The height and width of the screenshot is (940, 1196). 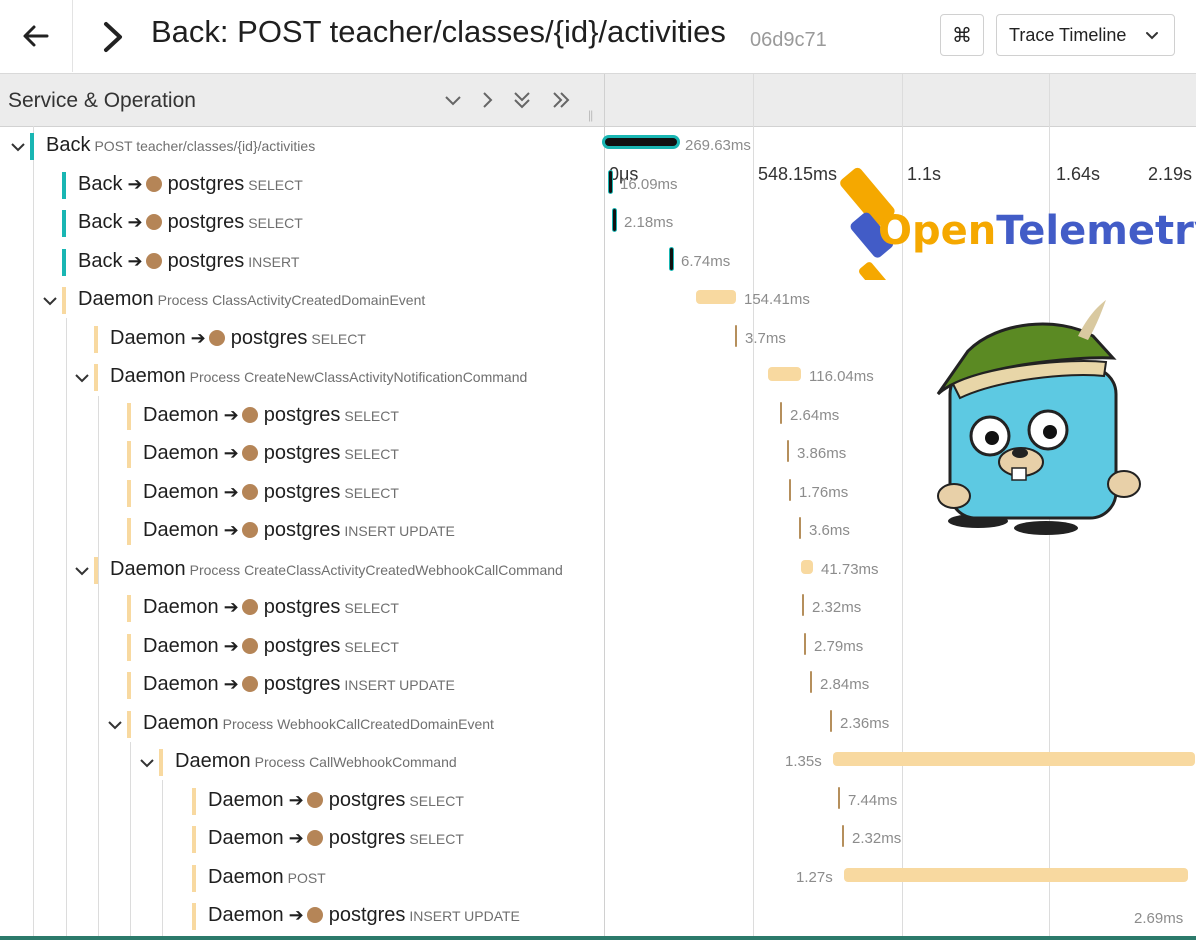 I want to click on span-row: Daemon POST, so click(x=302, y=879).